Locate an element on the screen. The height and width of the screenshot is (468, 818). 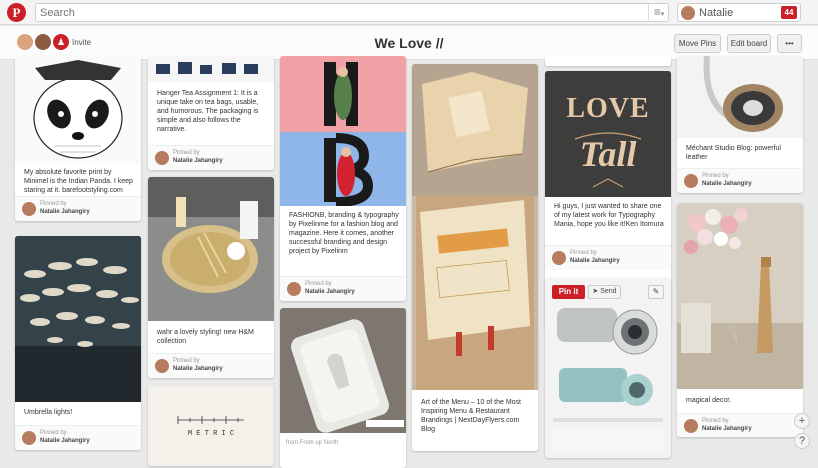
pin-image: M E T R I C is located at coordinates (211, 426).